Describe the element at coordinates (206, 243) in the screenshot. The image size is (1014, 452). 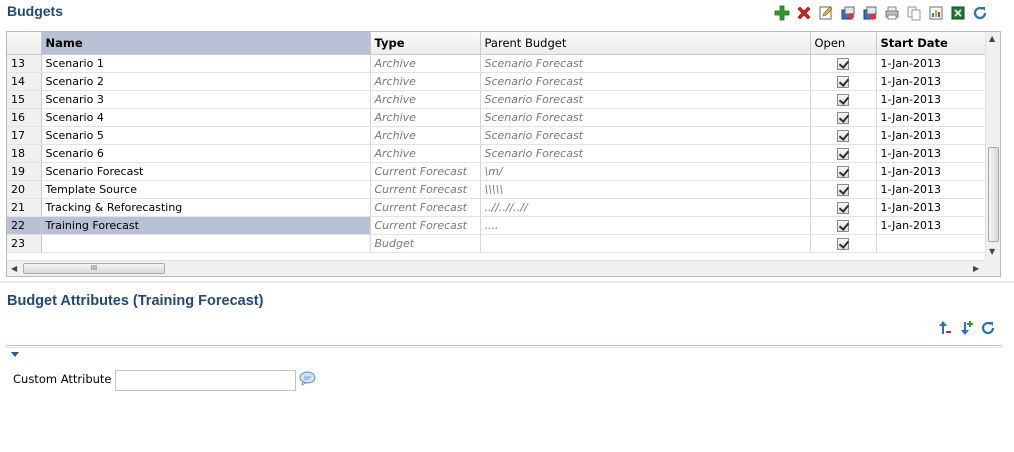
I see `name-cell` at that location.